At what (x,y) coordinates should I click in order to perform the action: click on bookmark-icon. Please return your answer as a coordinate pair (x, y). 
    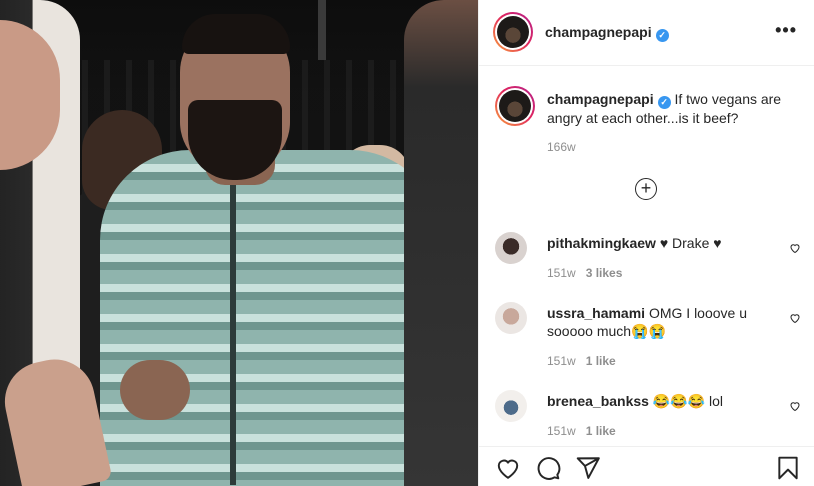
    Looking at the image, I should click on (788, 468).